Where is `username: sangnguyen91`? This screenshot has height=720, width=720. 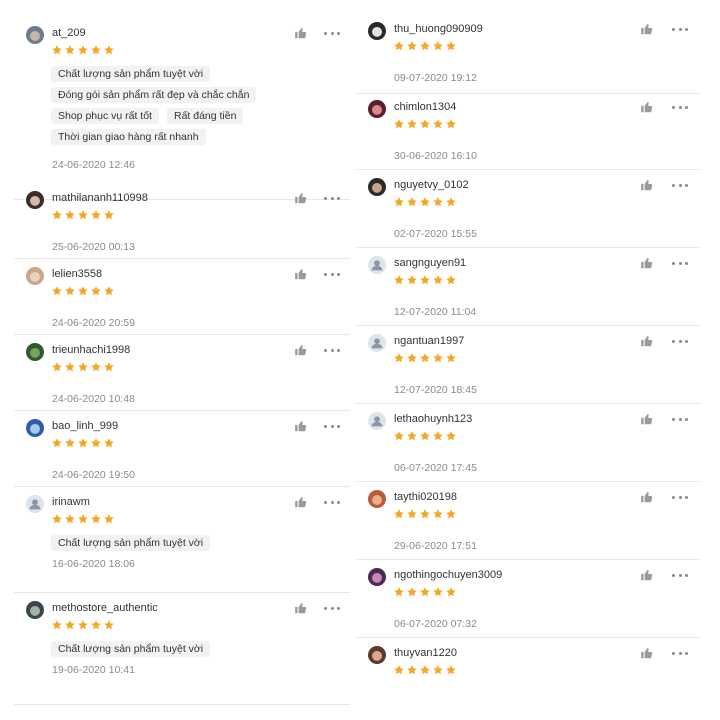 username: sangnguyen91 is located at coordinates (430, 263).